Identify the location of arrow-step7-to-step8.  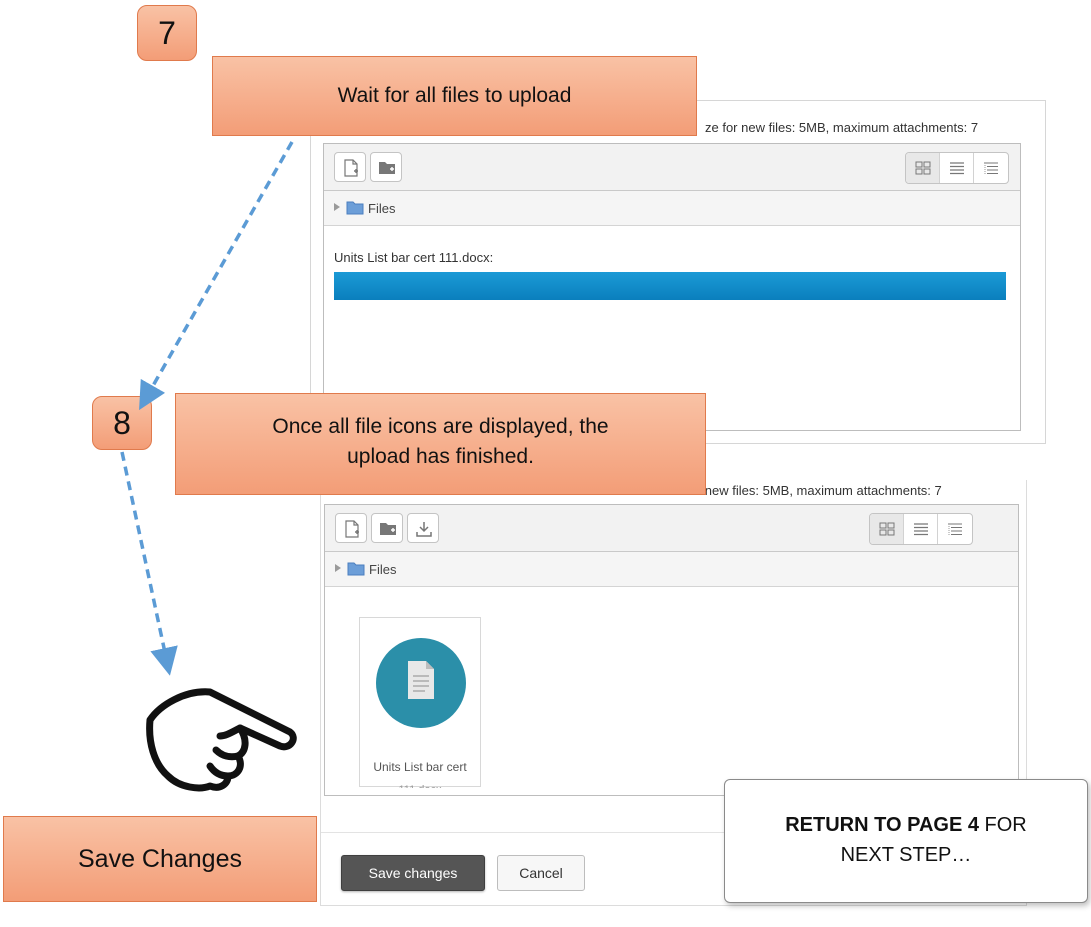
(216, 276).